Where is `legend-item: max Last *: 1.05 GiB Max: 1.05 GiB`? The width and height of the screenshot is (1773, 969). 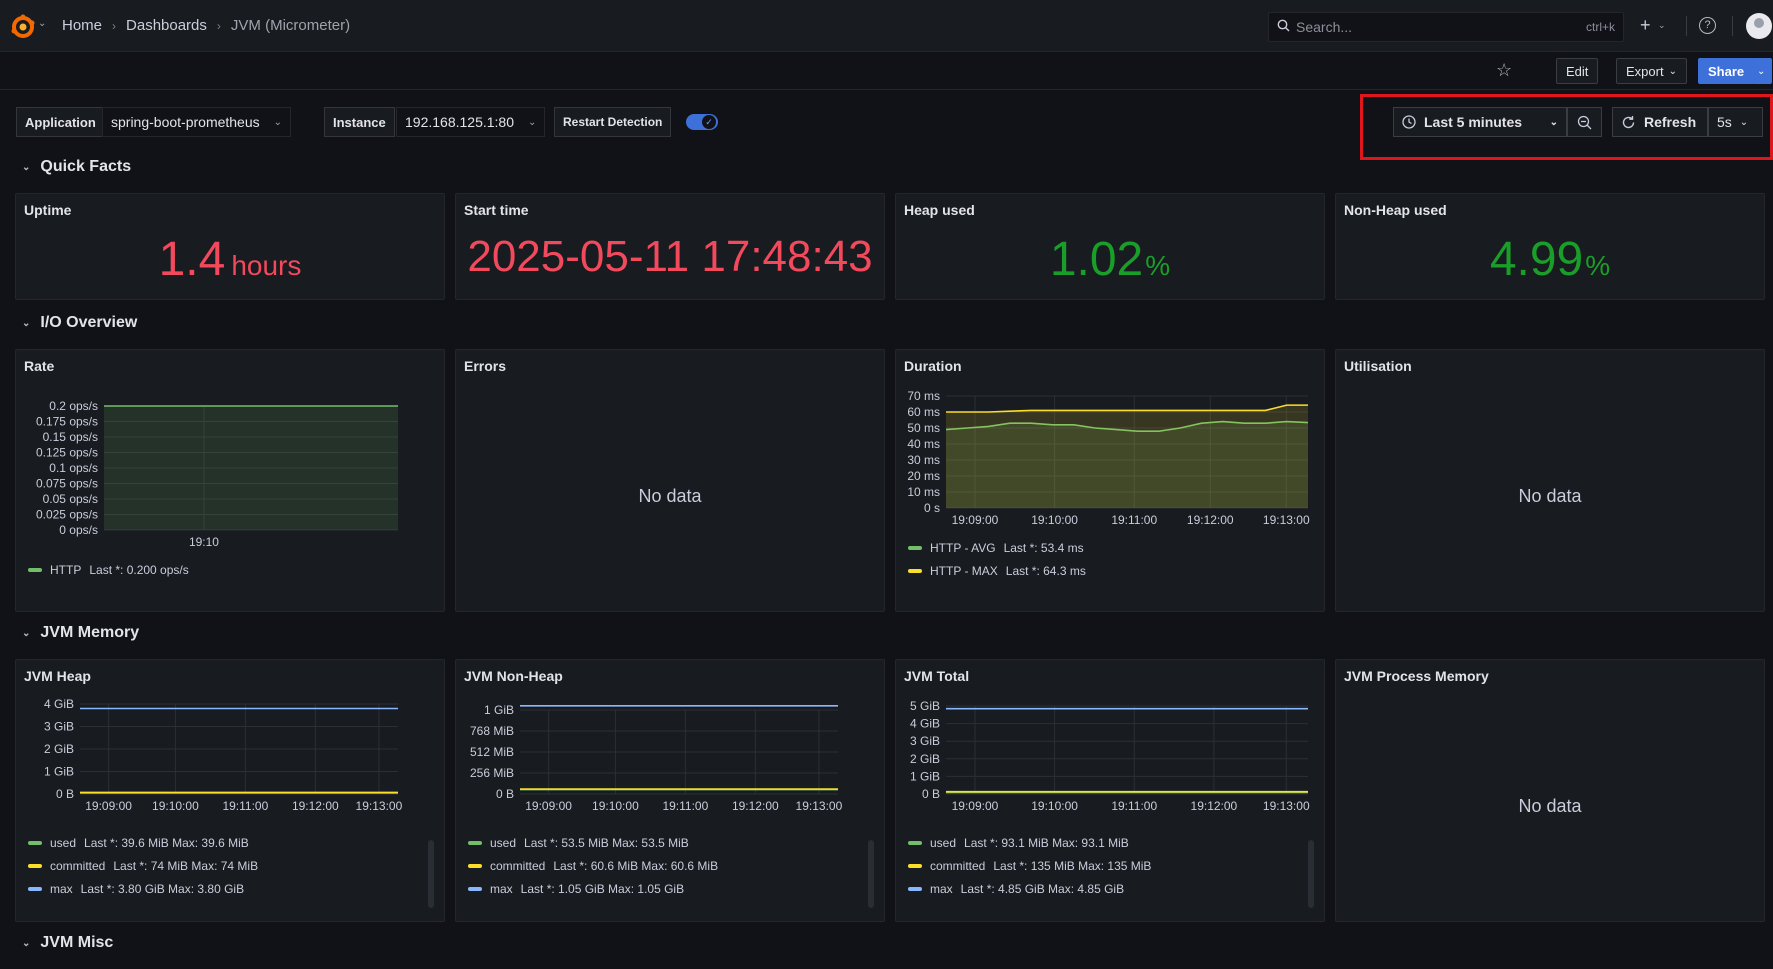 legend-item: max Last *: 1.05 GiB Max: 1.05 GiB is located at coordinates (576, 889).